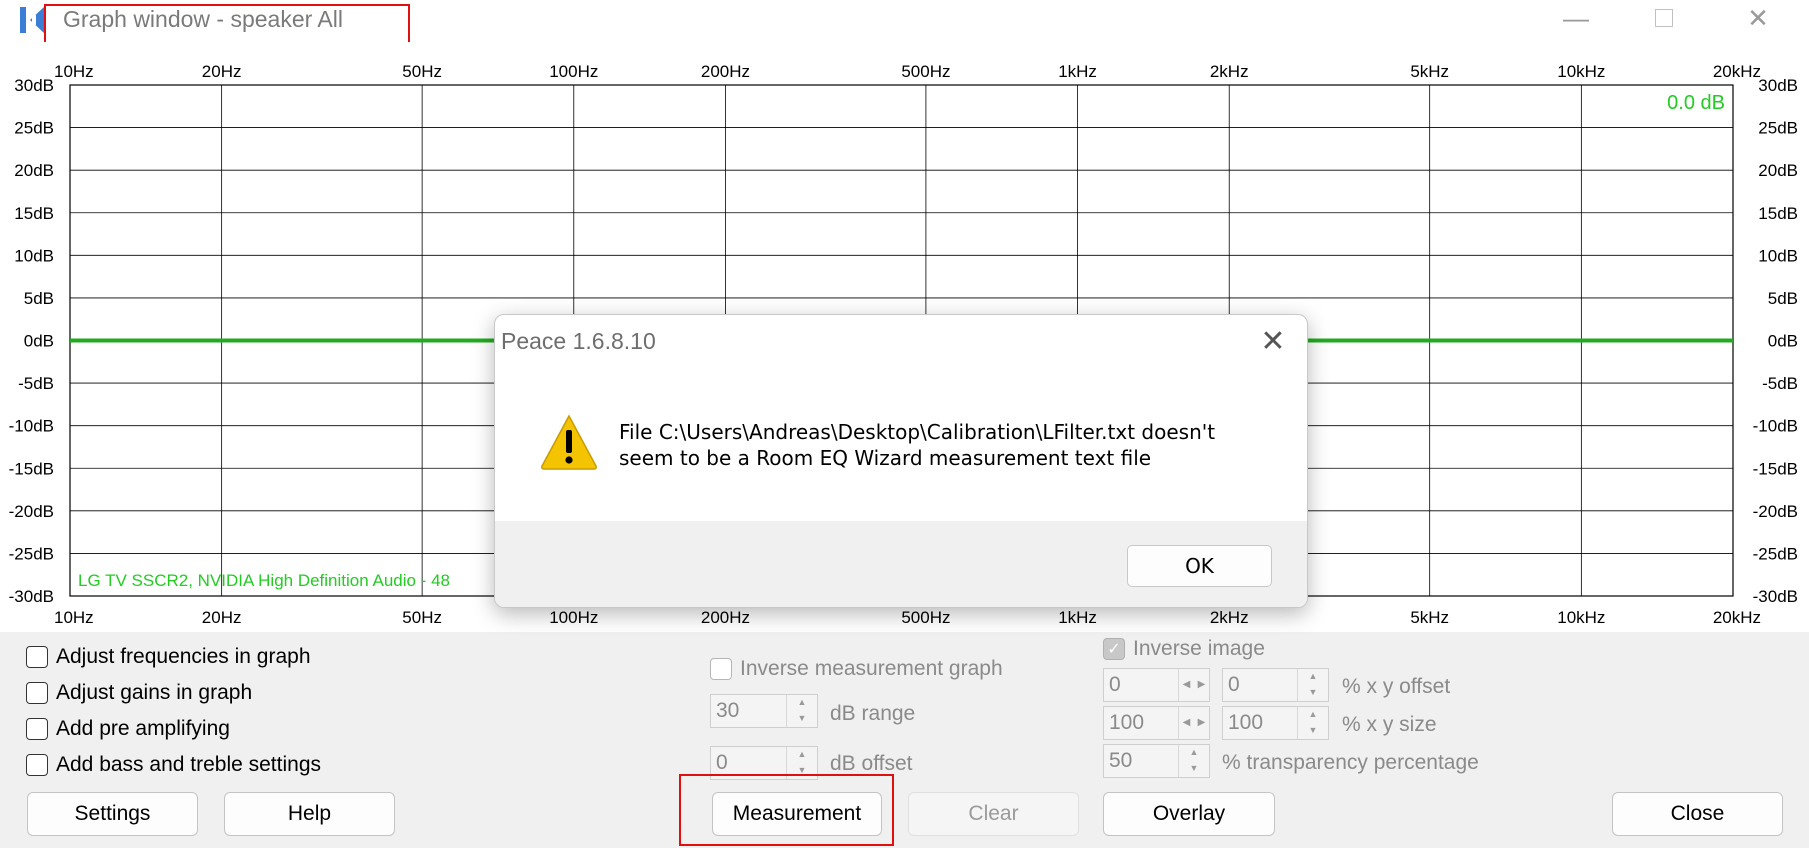  What do you see at coordinates (1576, 18) in the screenshot?
I see `minimize-button: —` at bounding box center [1576, 18].